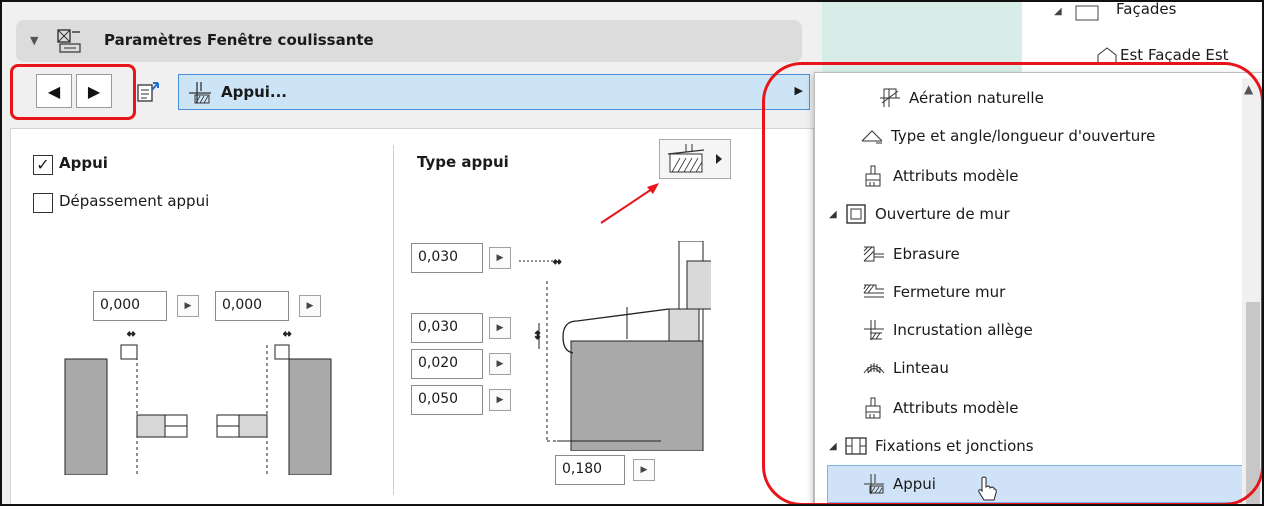 The height and width of the screenshot is (506, 1264). Describe the element at coordinates (447, 258) in the screenshot. I see `value-input-1: 0,030` at that location.